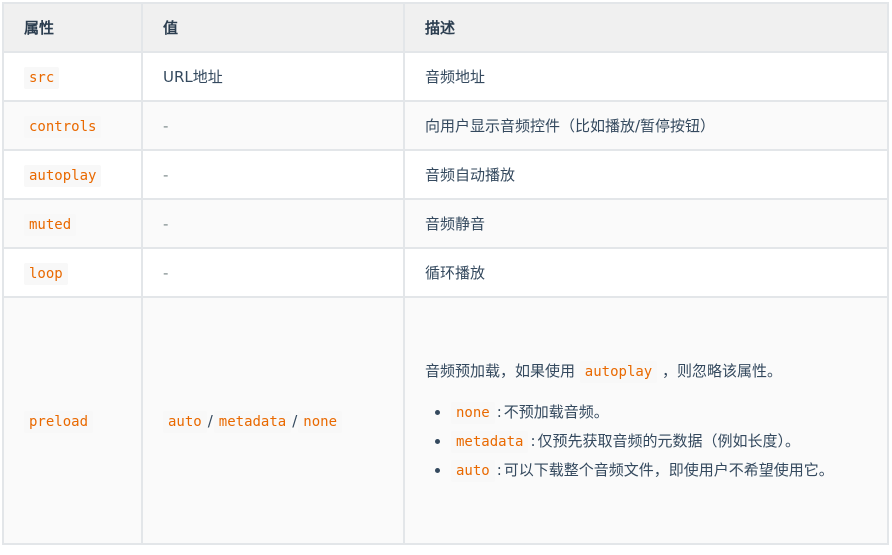  I want to click on attr-cell: muted, so click(72, 223).